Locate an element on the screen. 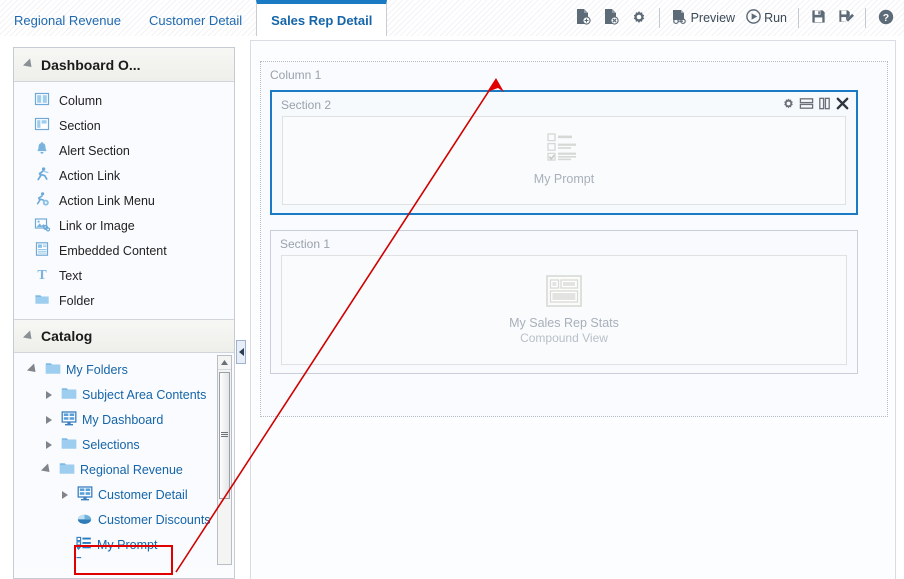  compound-view-icon is located at coordinates (564, 292).